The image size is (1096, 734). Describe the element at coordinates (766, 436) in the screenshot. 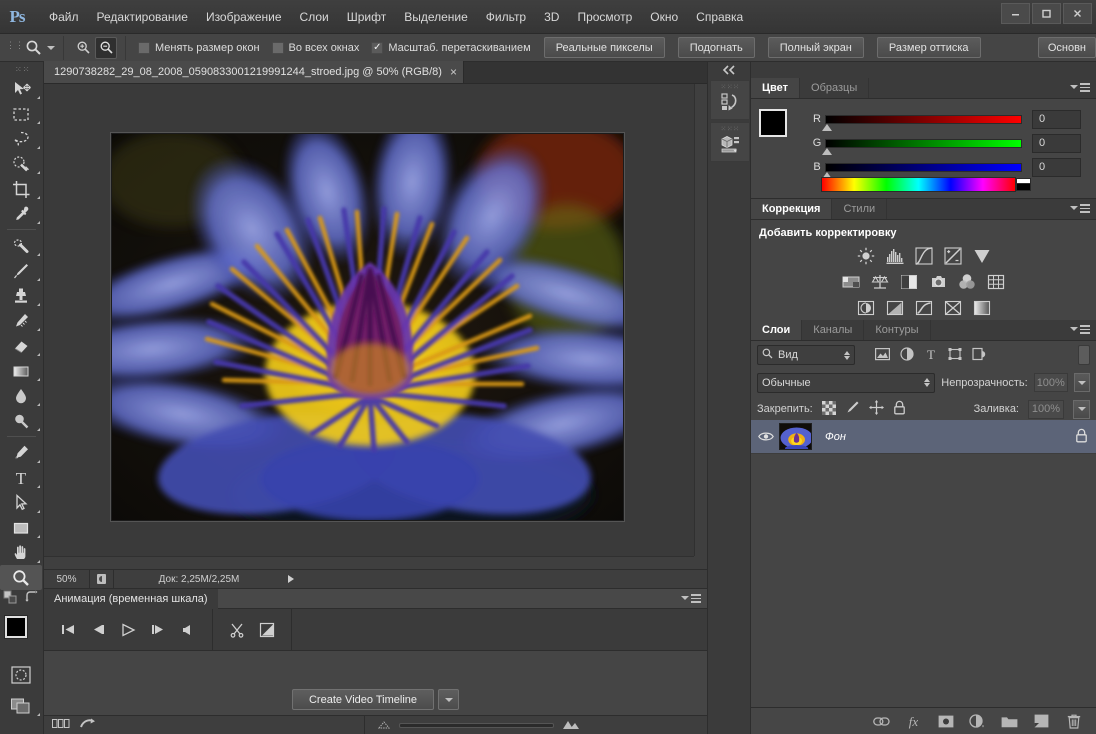

I see `eye-icon` at that location.